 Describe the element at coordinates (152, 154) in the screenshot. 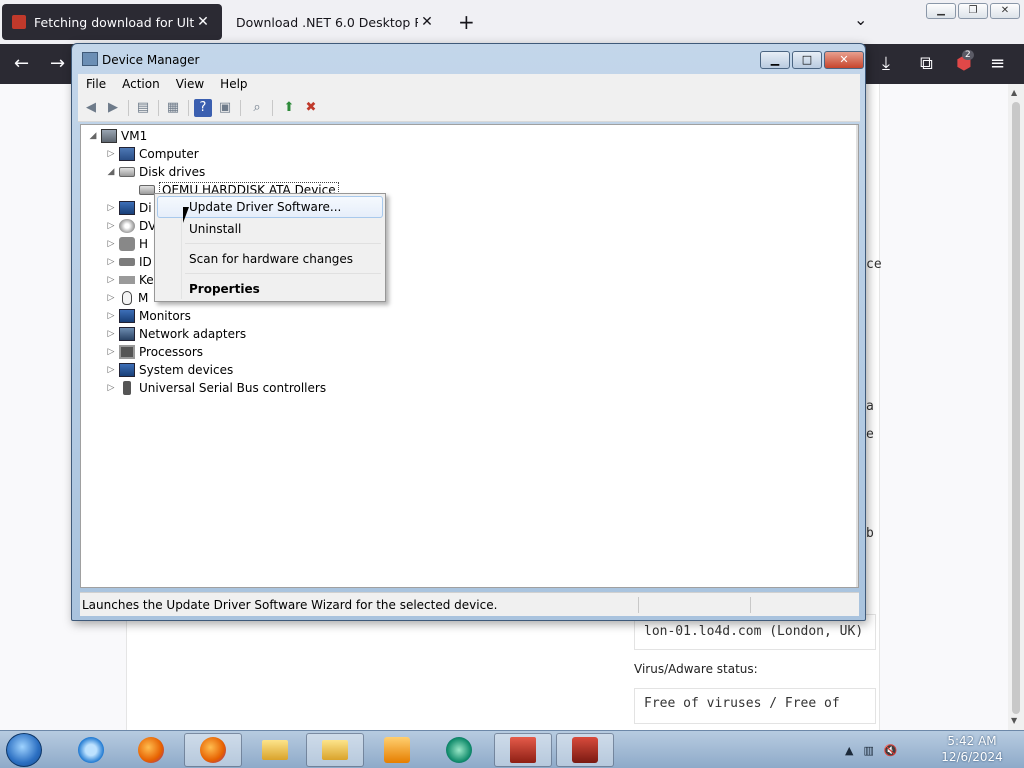

I see `tree-item-computer: ▷ Computer` at that location.